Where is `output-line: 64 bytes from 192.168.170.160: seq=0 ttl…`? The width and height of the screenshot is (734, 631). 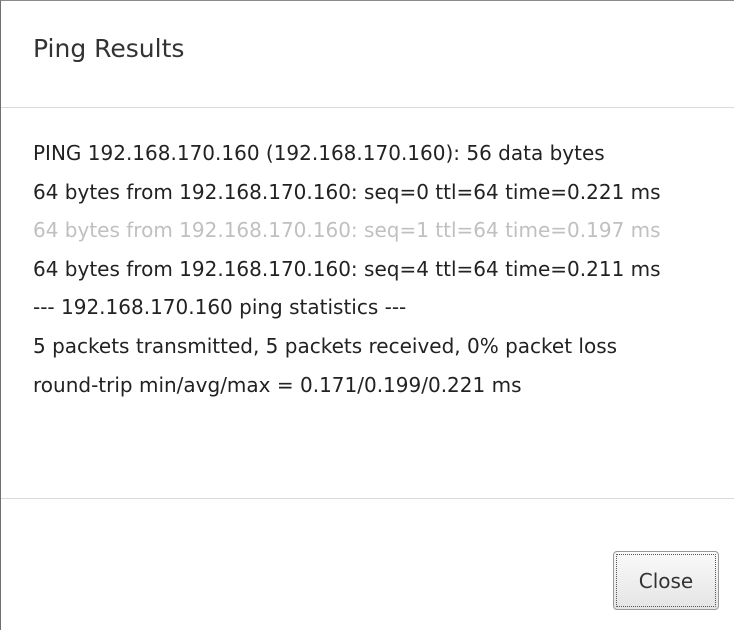 output-line: 64 bytes from 192.168.170.160: seq=0 ttl… is located at coordinates (347, 191).